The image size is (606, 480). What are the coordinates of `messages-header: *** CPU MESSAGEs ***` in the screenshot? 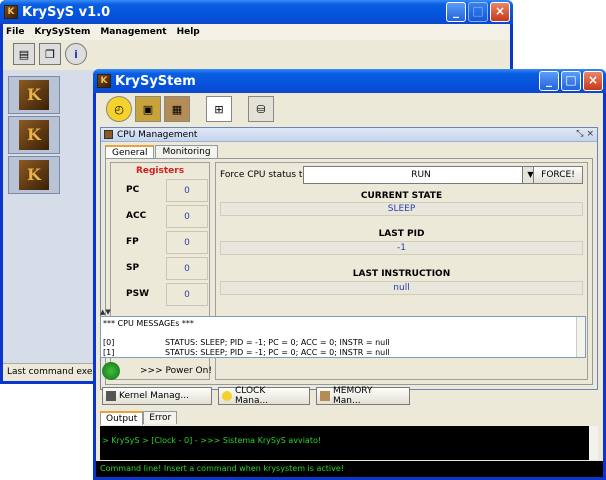 It's located at (148, 323).